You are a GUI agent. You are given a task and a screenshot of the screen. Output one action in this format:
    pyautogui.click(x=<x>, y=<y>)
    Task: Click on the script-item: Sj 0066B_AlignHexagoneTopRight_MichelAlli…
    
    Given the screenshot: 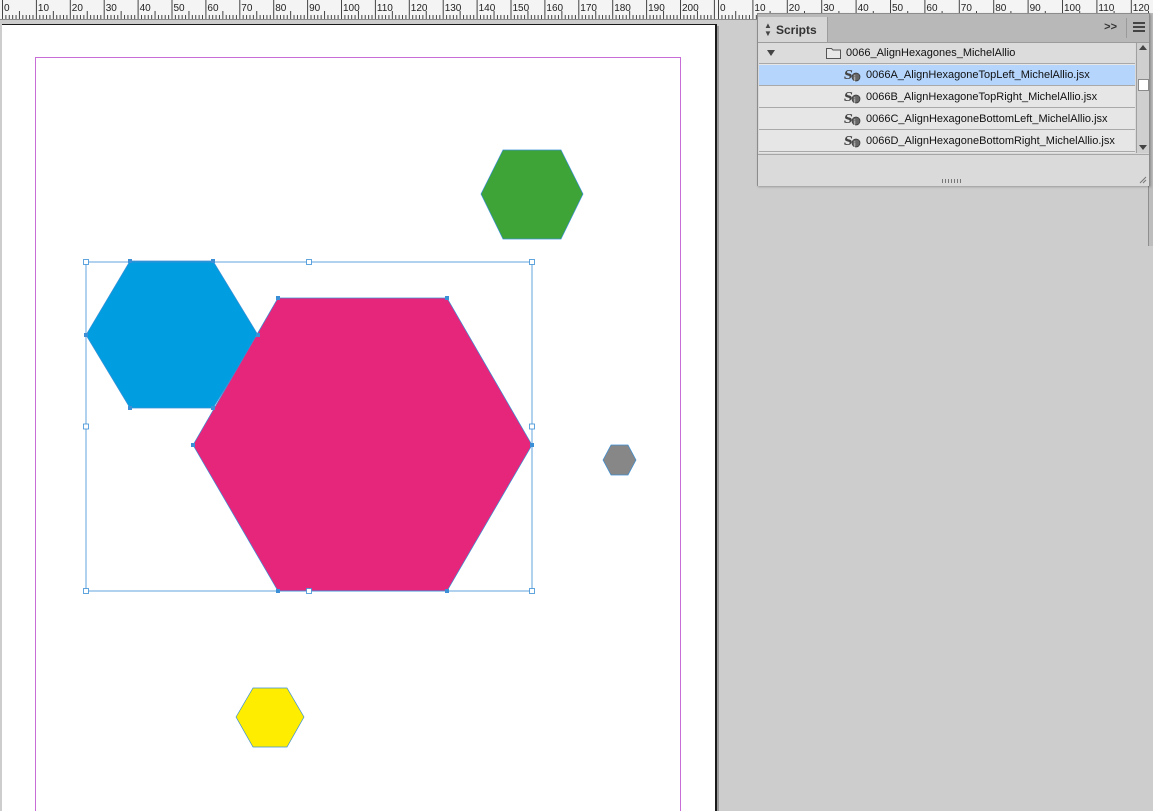 What is the action you would take?
    pyautogui.click(x=947, y=97)
    